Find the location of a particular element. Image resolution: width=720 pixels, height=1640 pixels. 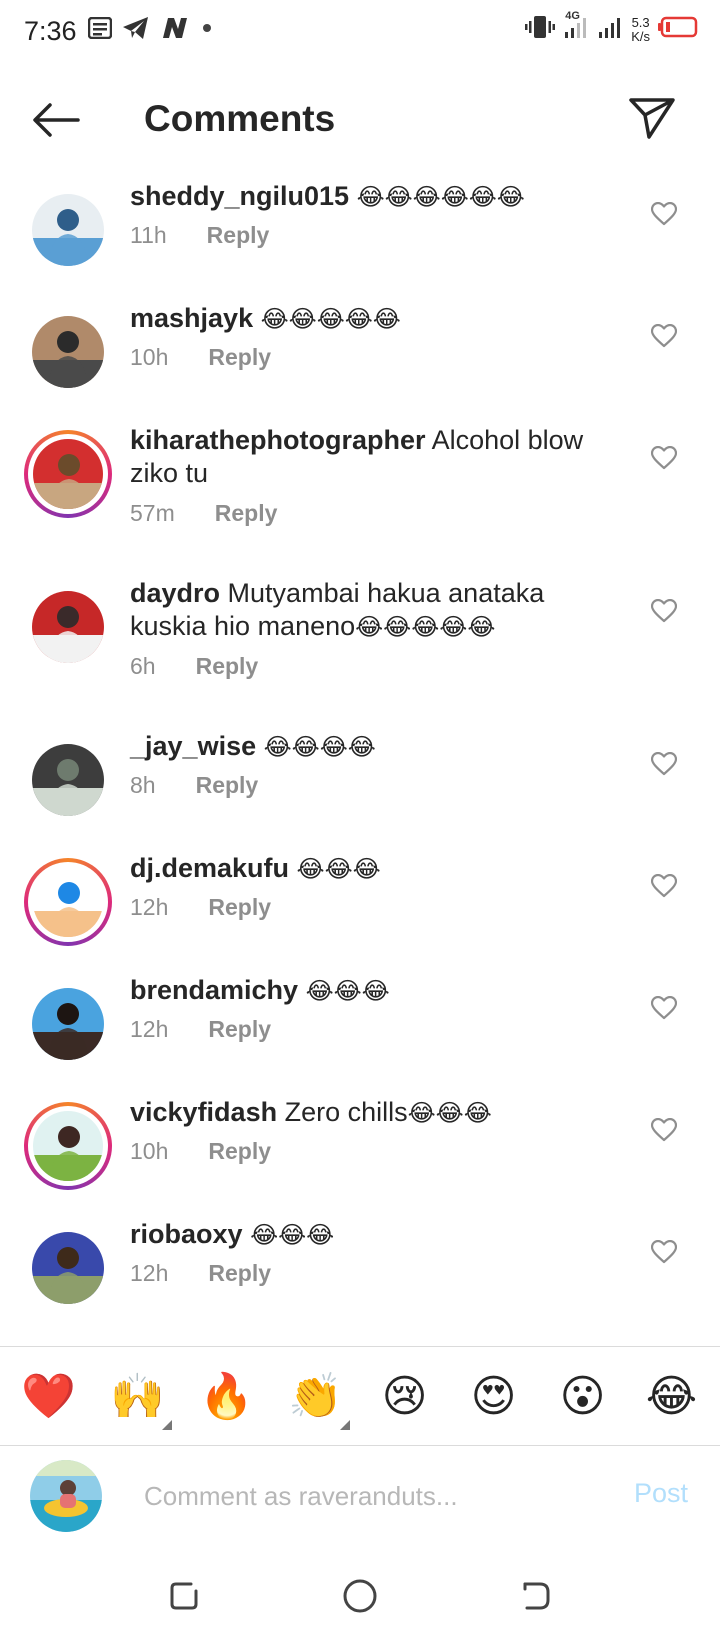

signal-icon is located at coordinates (610, 29).